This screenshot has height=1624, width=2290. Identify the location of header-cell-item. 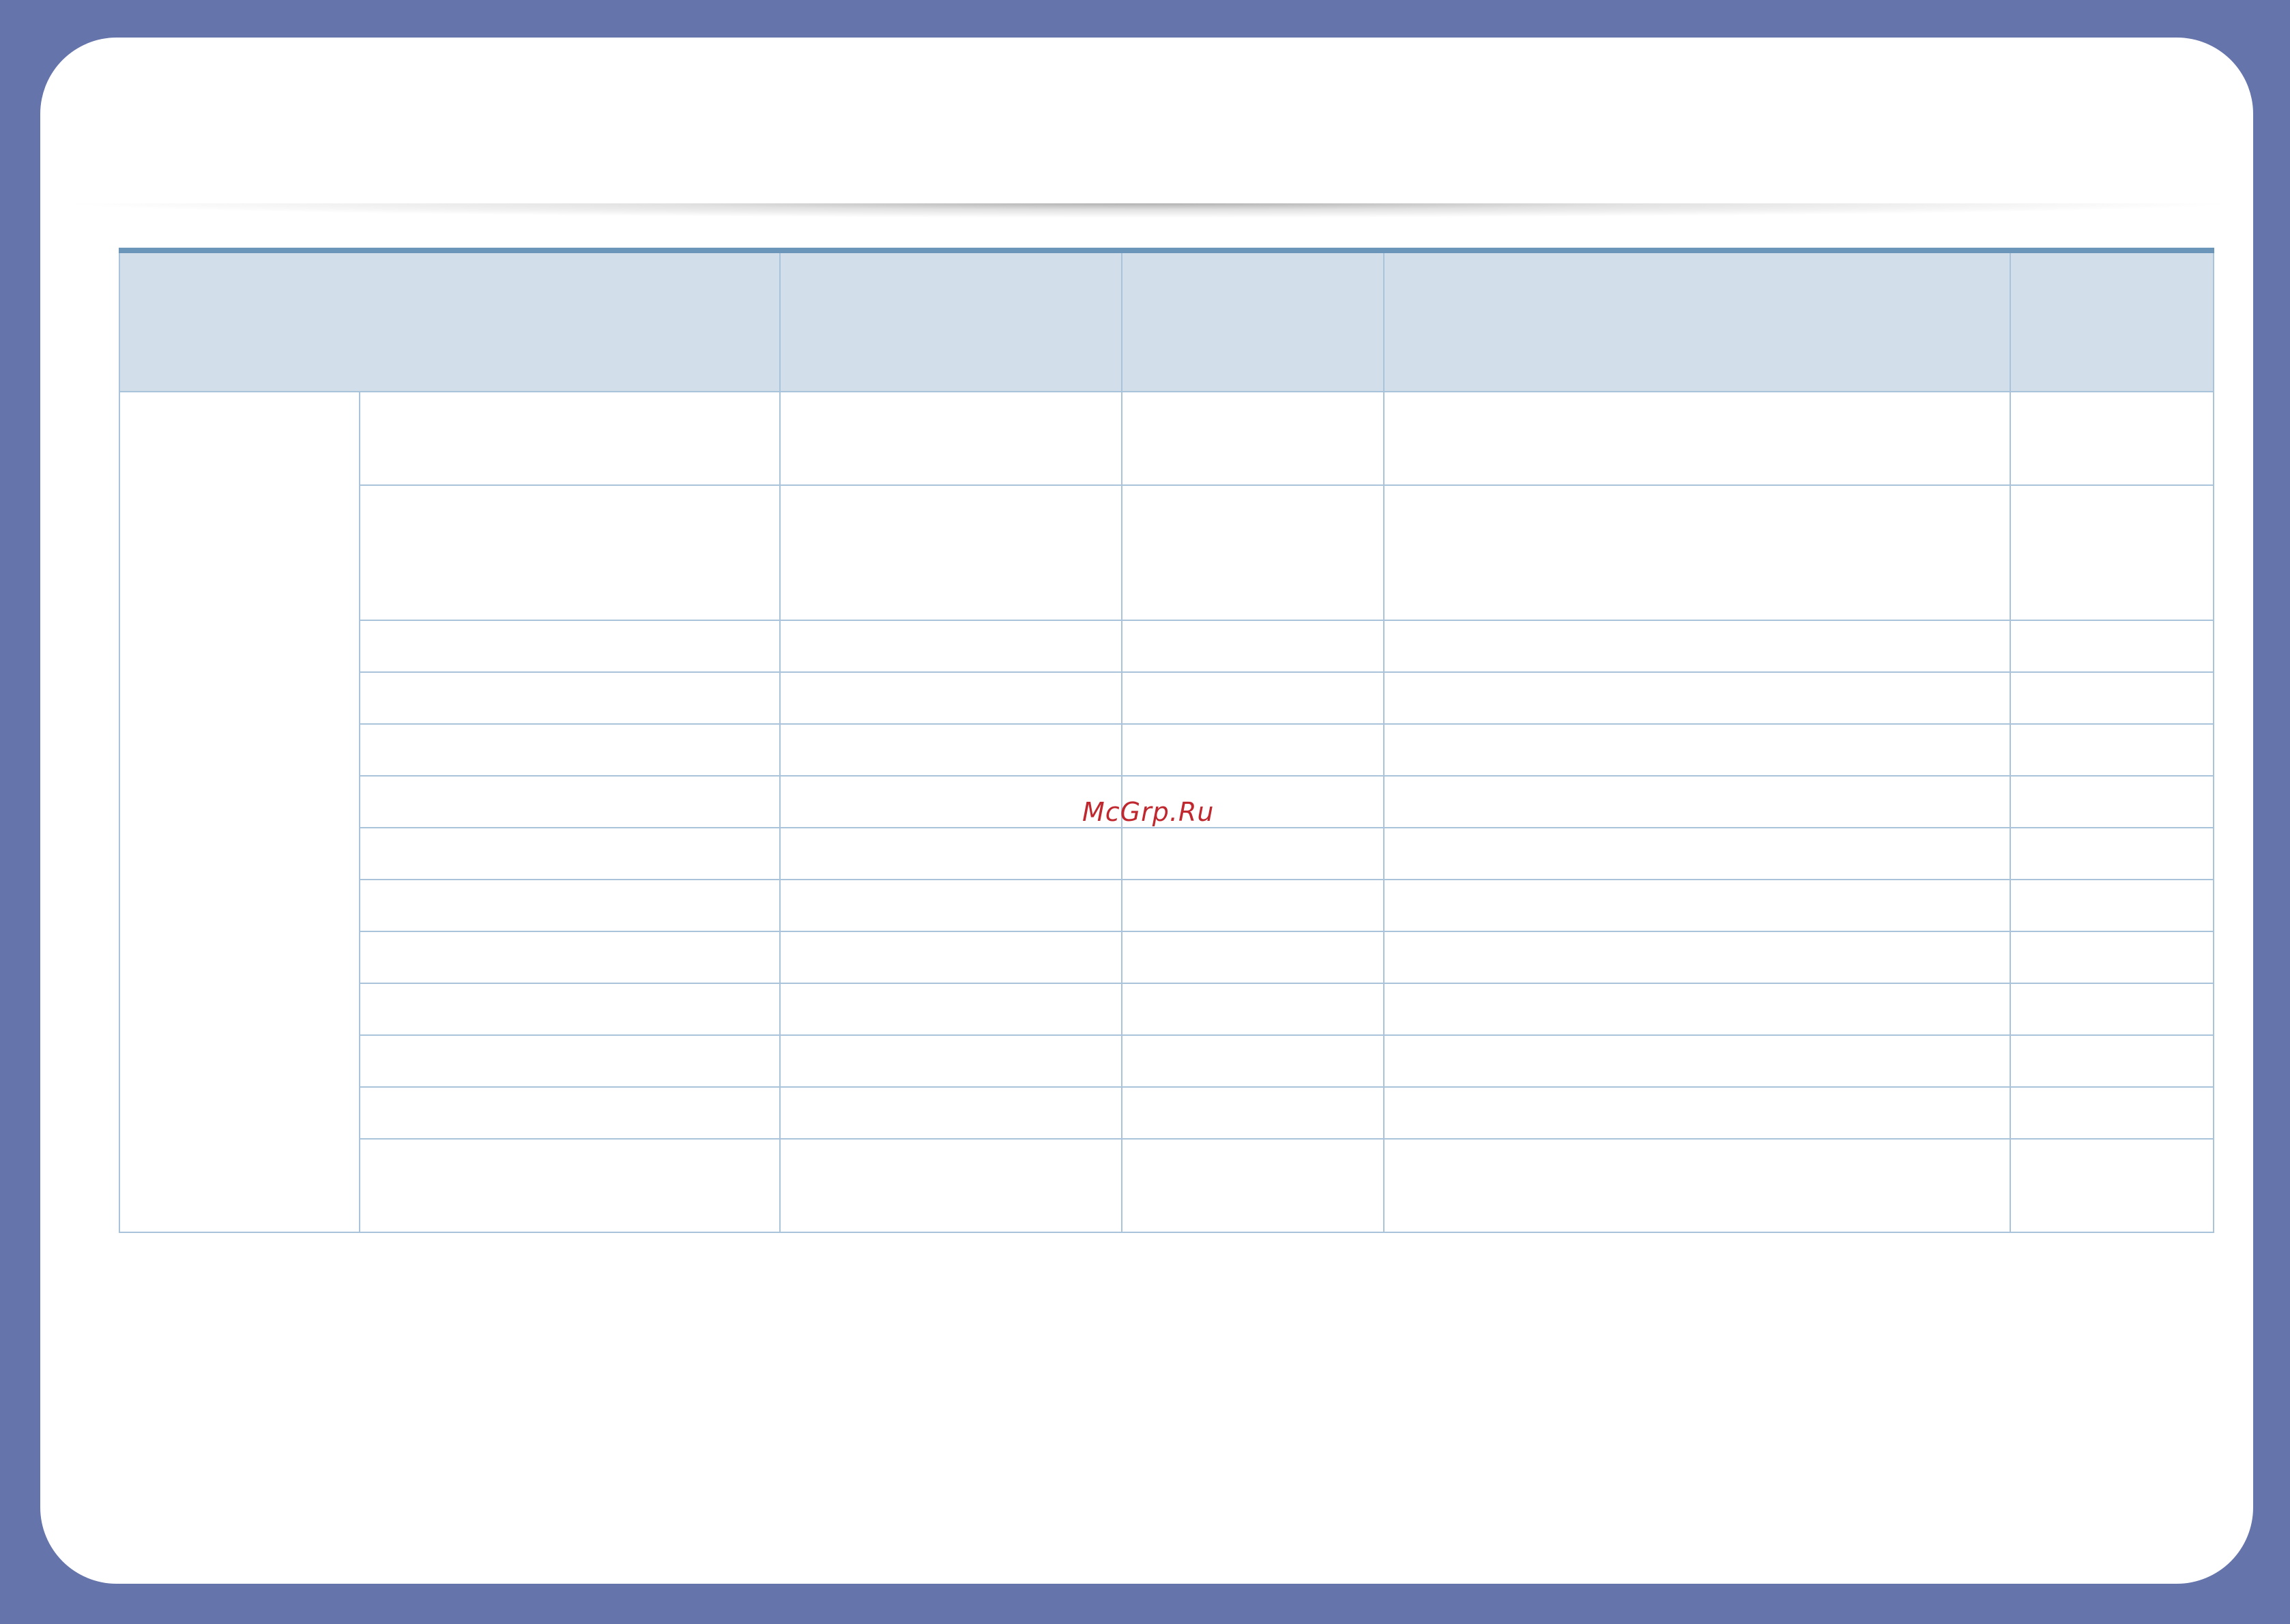
(450, 321).